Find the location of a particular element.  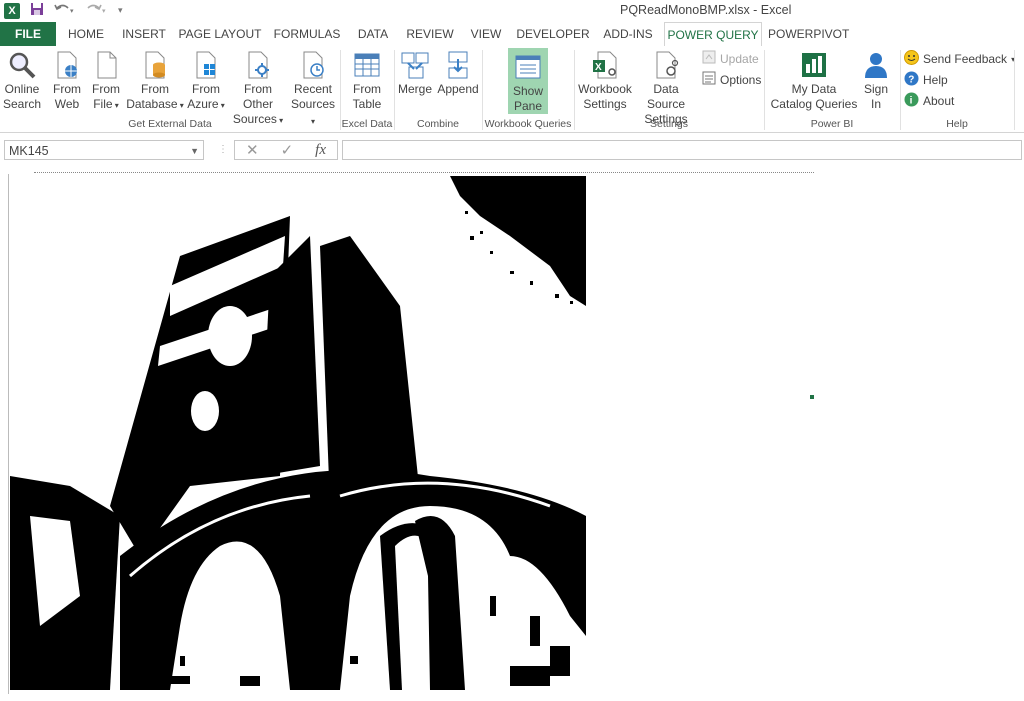

from-azure-button: From Azure ▾ is located at coordinates (206, 81).